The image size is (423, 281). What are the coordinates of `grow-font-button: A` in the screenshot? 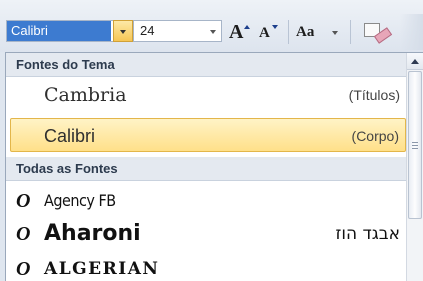 It's located at (241, 32).